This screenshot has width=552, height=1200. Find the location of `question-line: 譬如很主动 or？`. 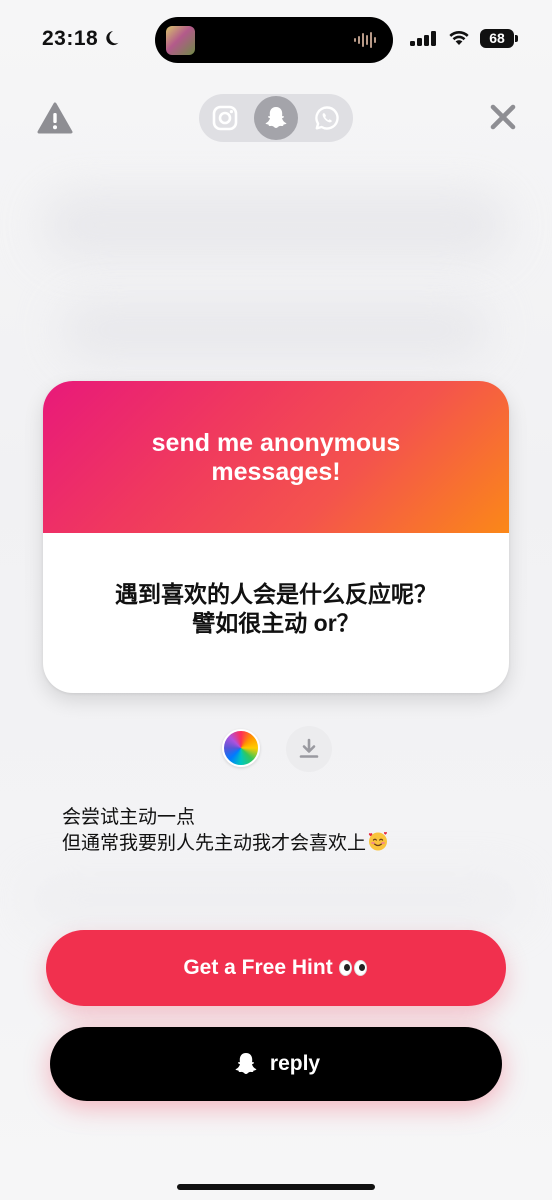

question-line: 譬如很主动 or？ is located at coordinates (276, 623).